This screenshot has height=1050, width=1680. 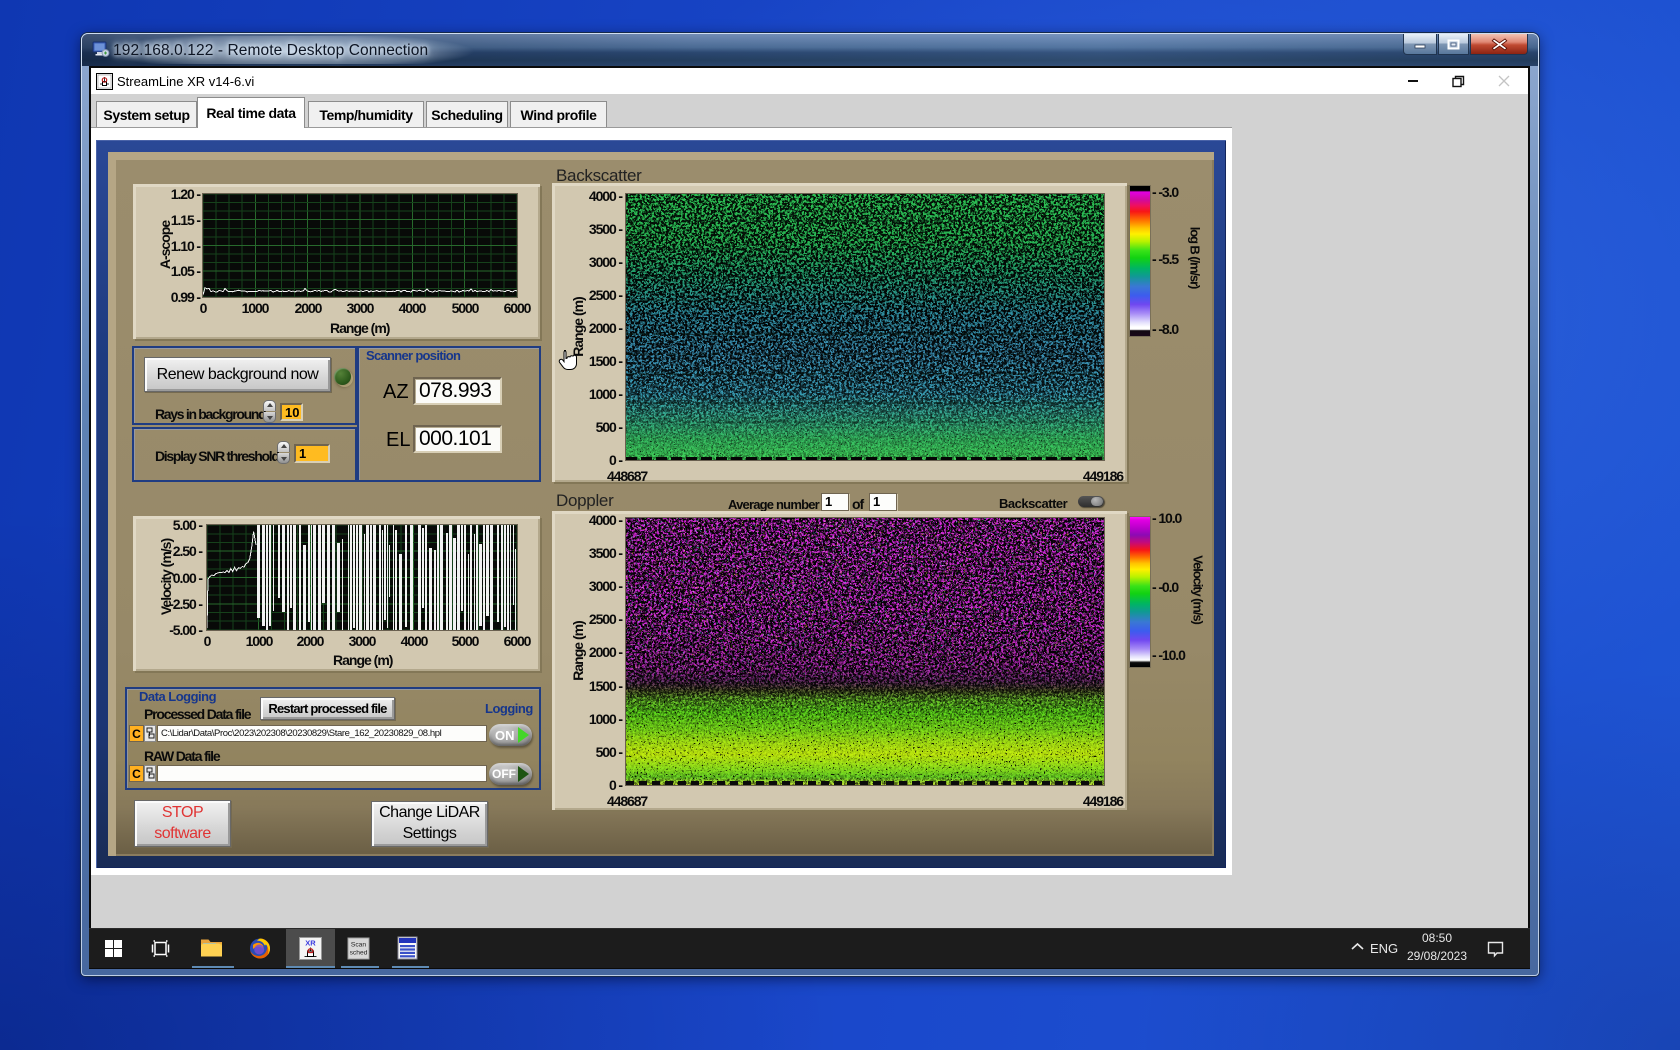 I want to click on svg-text: Scan, so click(x=359, y=945).